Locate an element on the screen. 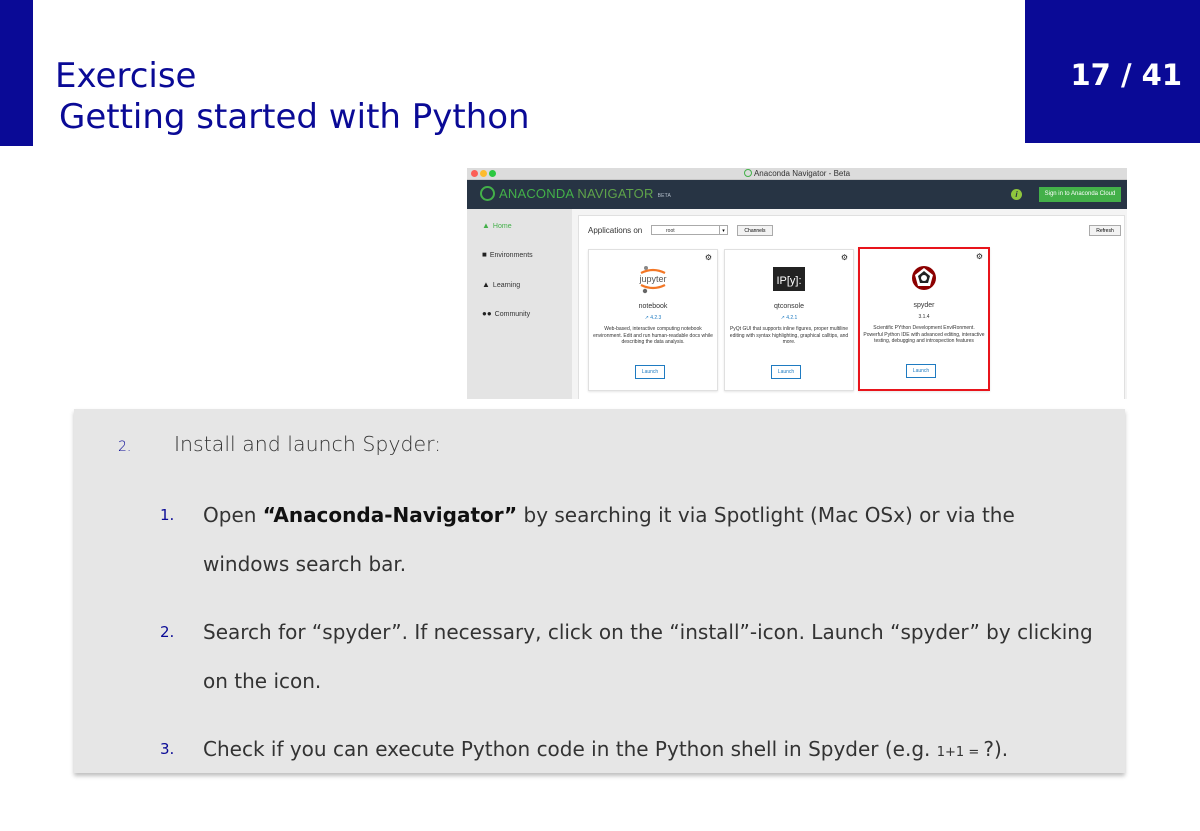  sidebar-item-label: Community is located at coordinates (512, 314).